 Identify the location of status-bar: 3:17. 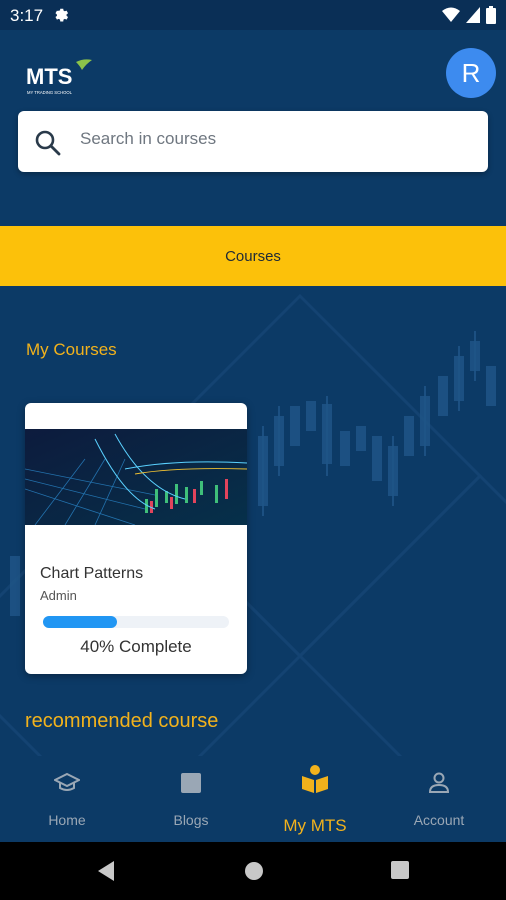
(253, 15).